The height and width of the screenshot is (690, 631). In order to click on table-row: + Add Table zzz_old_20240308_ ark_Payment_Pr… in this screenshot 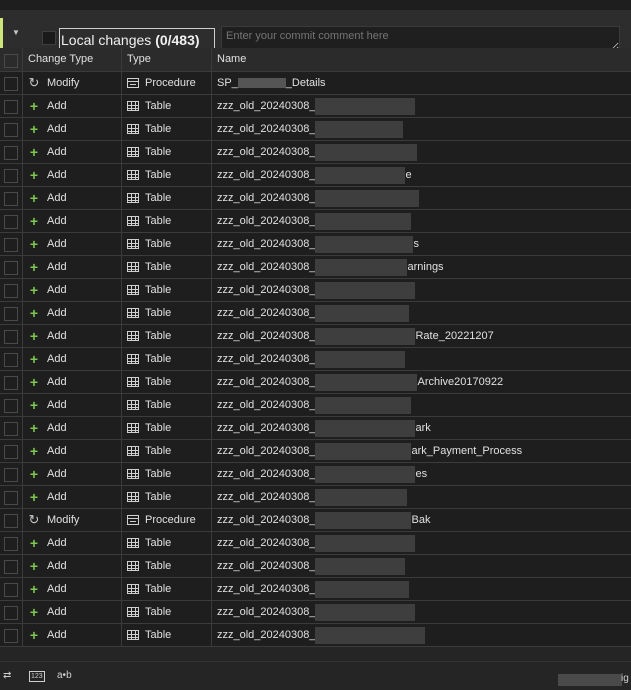, I will do `click(315, 451)`.